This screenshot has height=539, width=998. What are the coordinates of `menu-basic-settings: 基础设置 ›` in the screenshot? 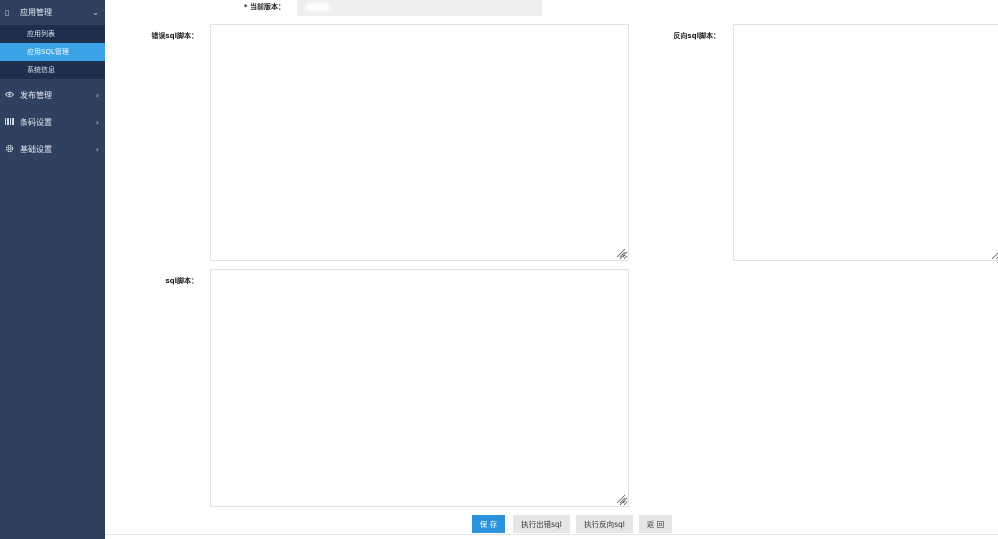 It's located at (52, 149).